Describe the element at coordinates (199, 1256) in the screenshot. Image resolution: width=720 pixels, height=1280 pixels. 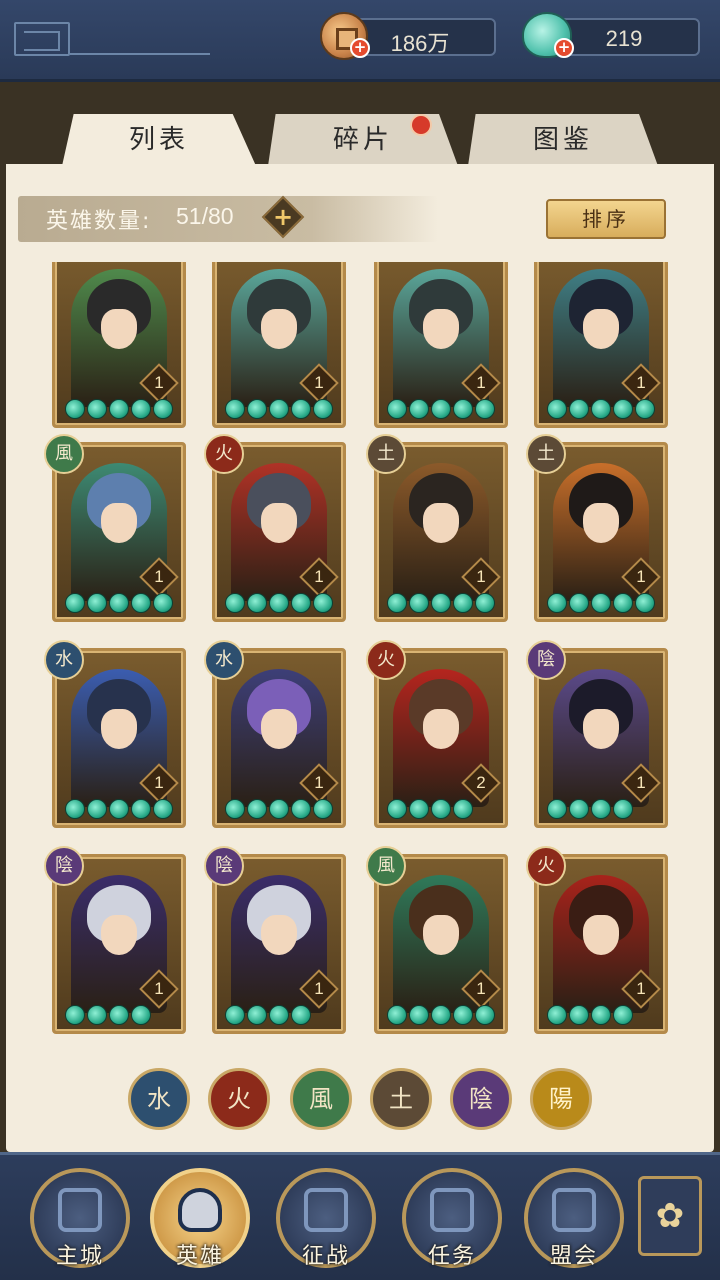
I see `nav-heroes-label: 英雄` at that location.